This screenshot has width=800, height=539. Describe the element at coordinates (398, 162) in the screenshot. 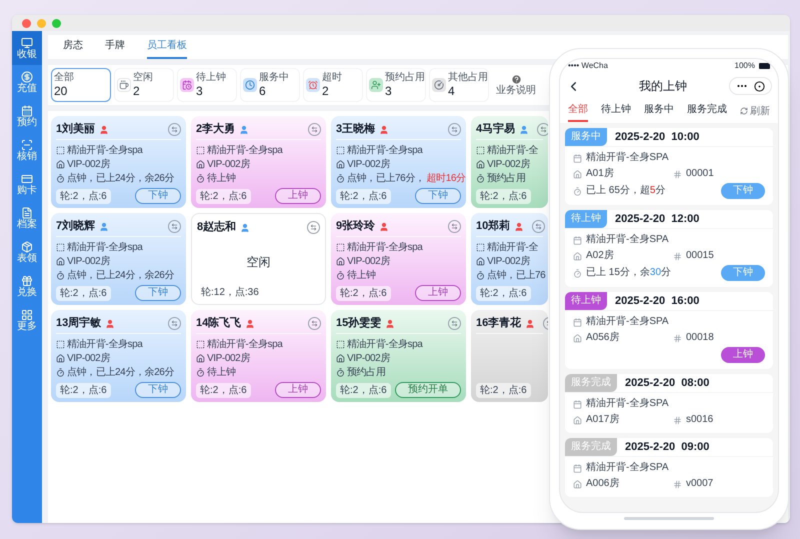

I see `staff-card: 3王晓梅 精油开背-全身spa VIP-002房 点钟，已上76分， 超时16分 轮:2，点:6 下钟` at that location.